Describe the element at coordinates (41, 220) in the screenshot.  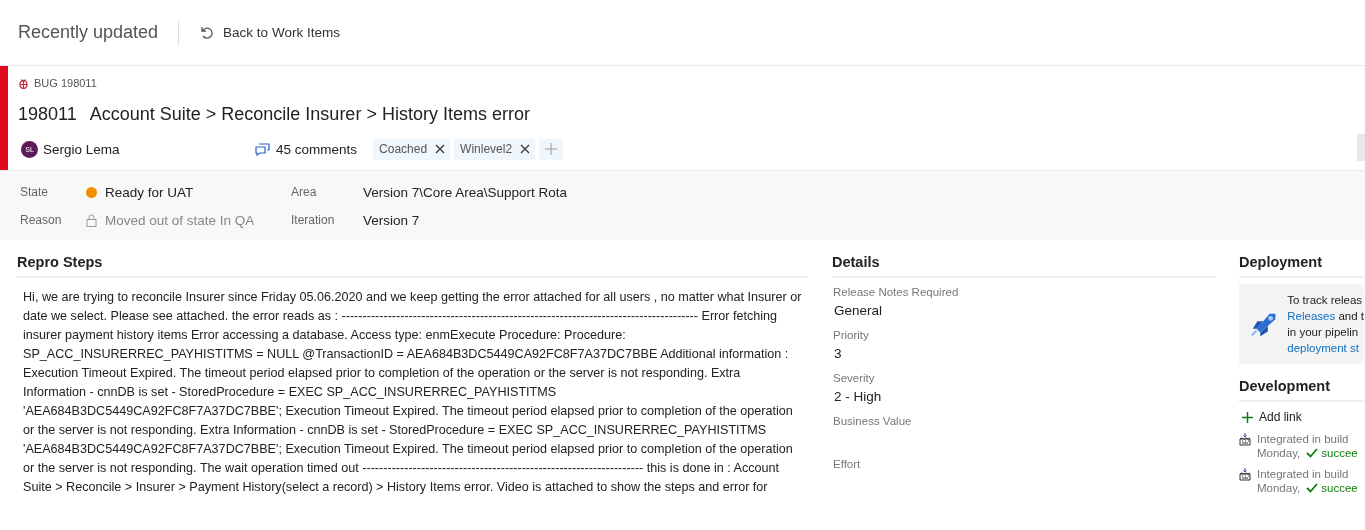
I see `field-label: Reason` at that location.